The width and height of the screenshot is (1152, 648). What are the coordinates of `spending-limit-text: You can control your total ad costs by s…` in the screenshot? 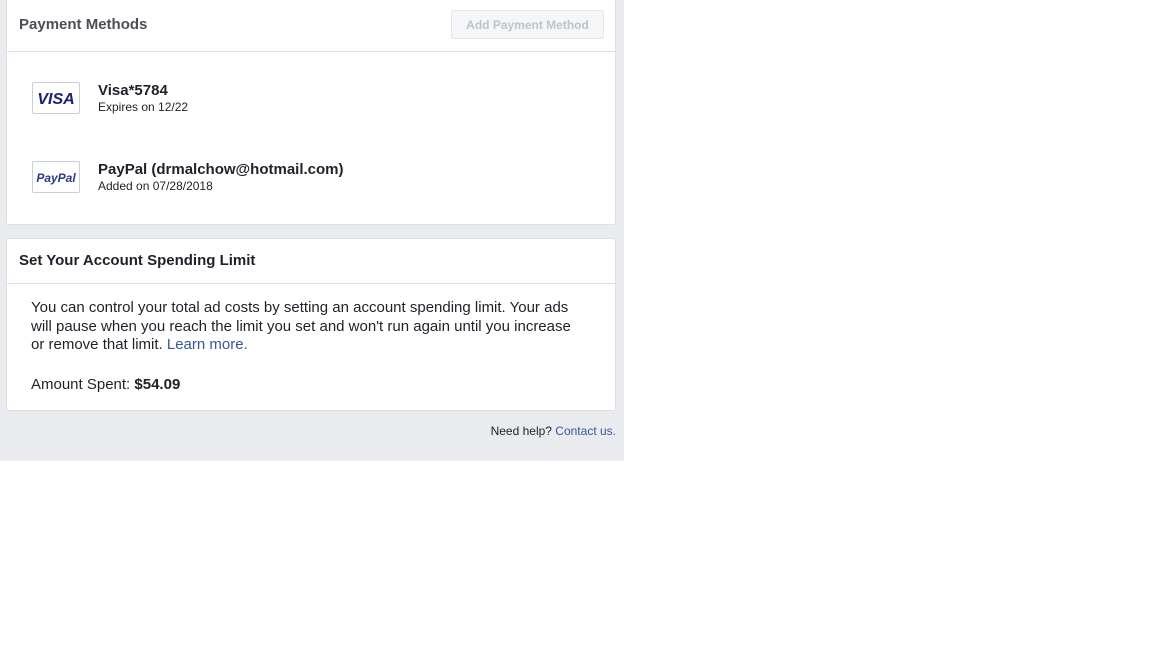 It's located at (301, 326).